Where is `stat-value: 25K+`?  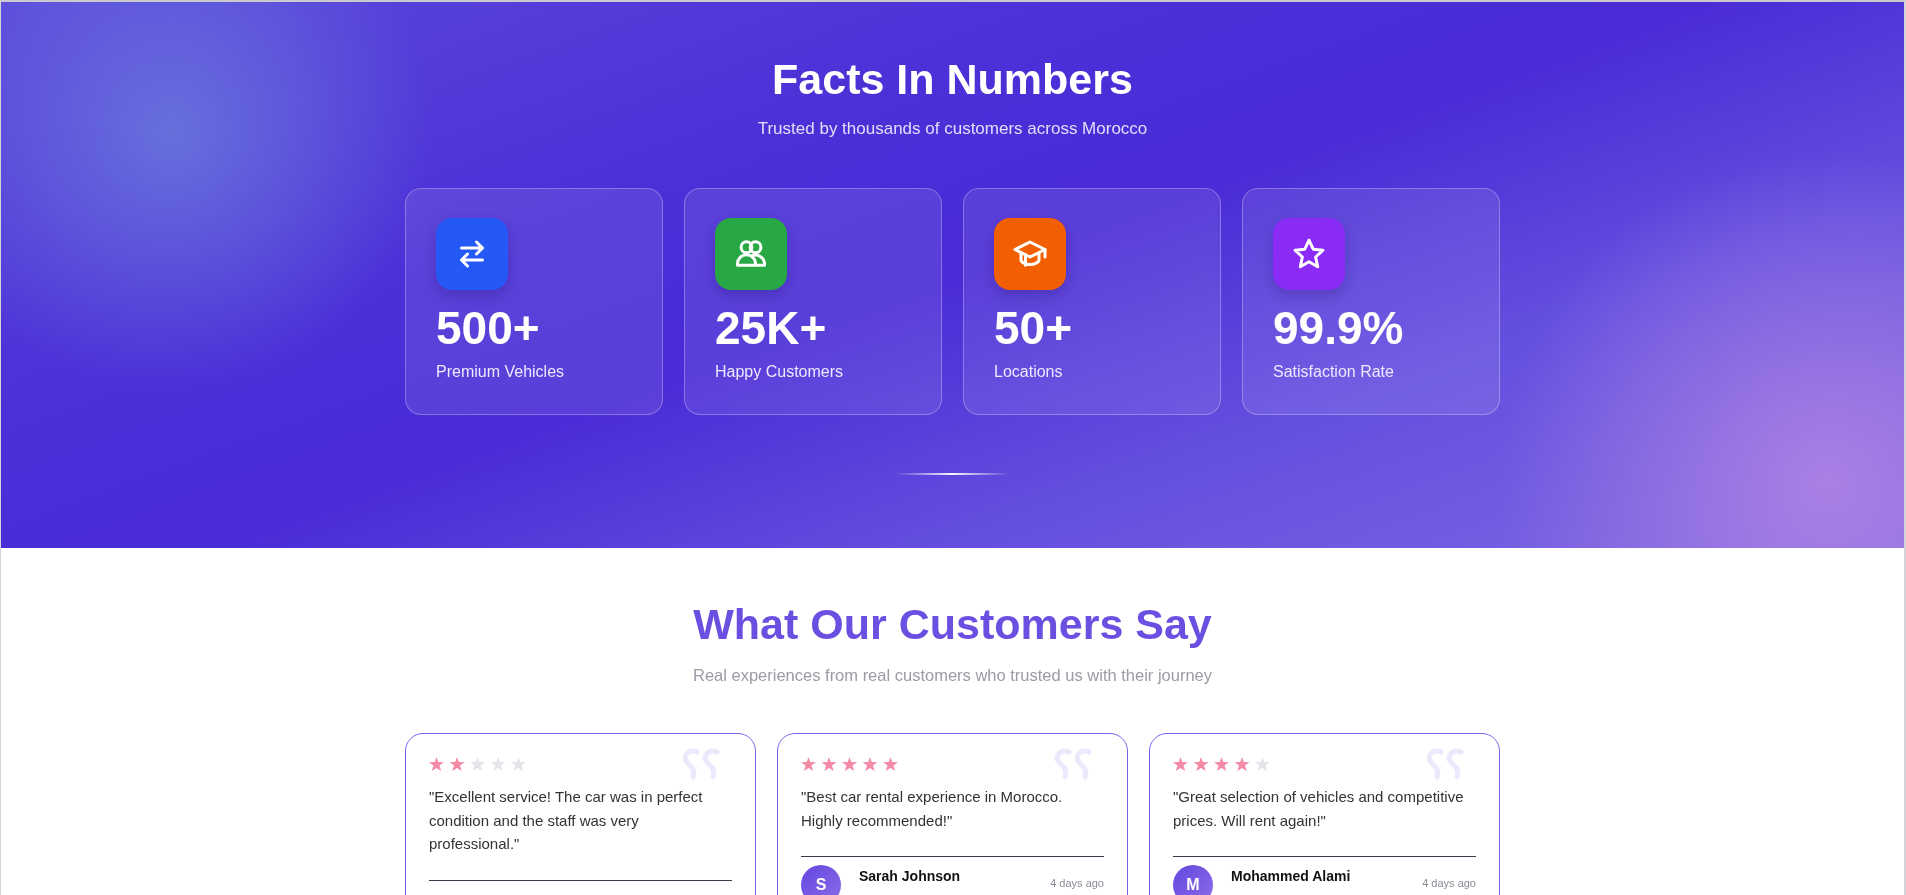
stat-value: 25K+ is located at coordinates (771, 328).